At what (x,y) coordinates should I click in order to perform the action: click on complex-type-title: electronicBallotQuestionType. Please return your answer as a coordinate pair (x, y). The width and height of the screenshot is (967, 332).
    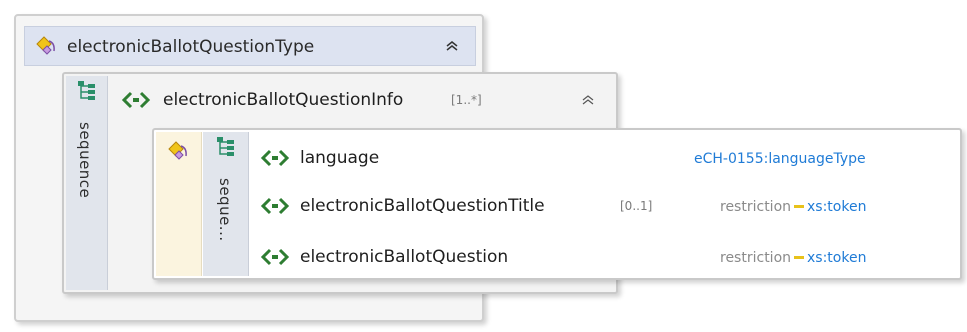
    Looking at the image, I should click on (191, 47).